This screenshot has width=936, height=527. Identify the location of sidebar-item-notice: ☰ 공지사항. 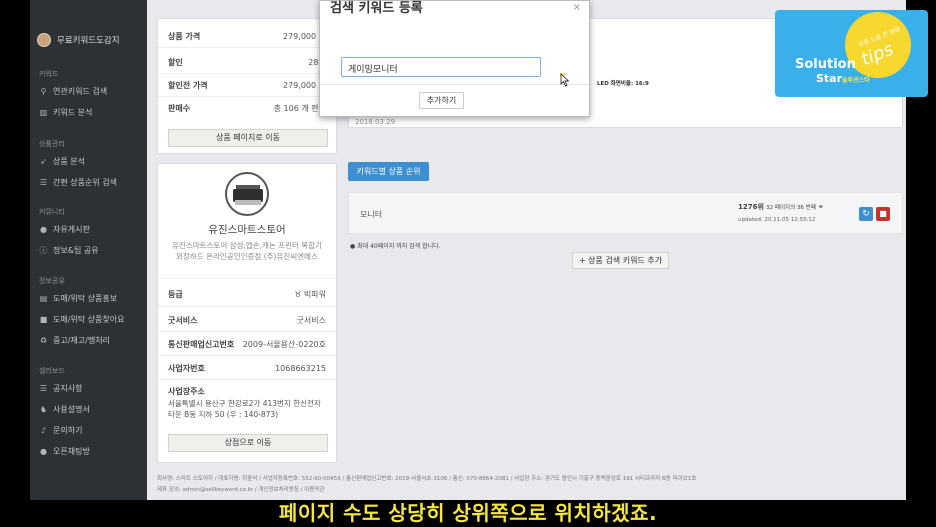
(61, 388).